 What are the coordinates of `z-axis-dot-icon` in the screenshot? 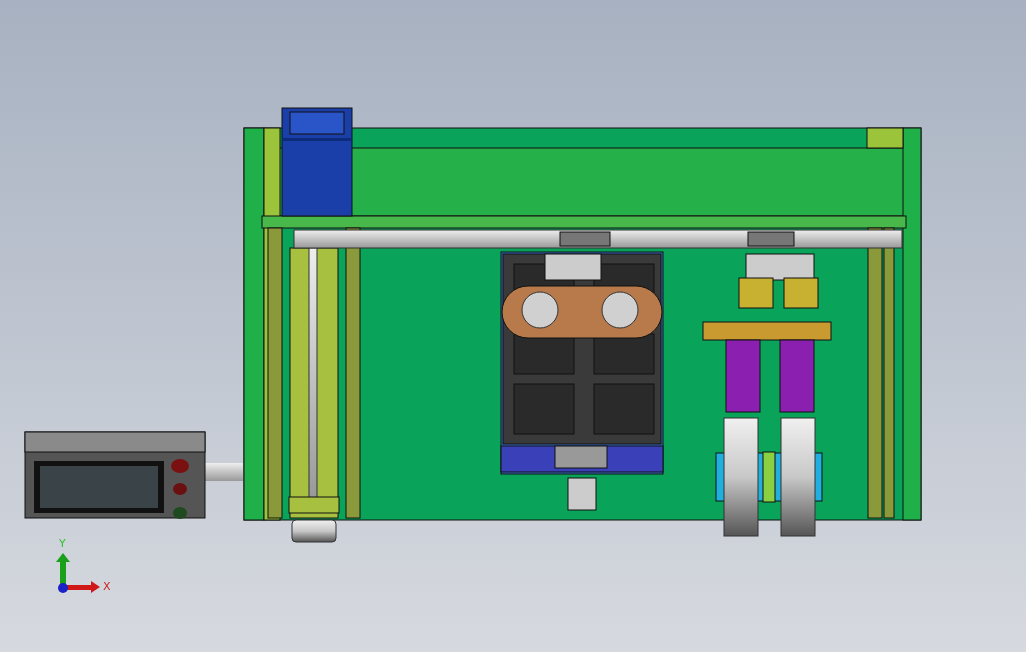 It's located at (63, 588).